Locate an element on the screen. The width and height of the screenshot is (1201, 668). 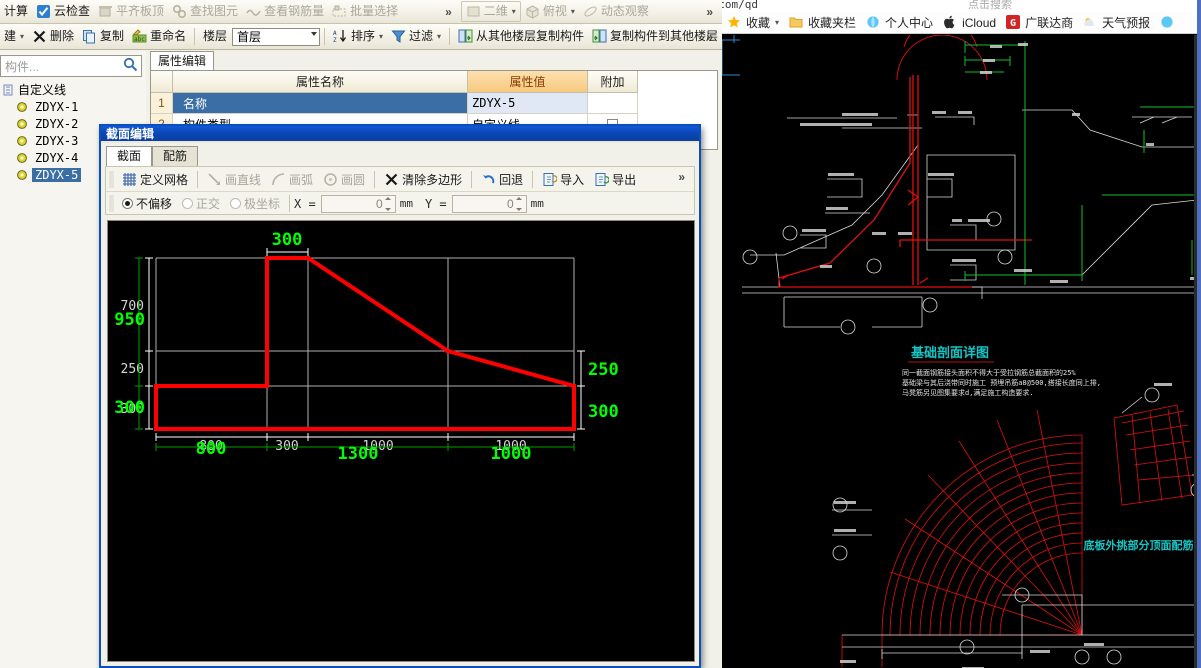
bookmark-favorites-label: 收藏 is located at coordinates (758, 23).